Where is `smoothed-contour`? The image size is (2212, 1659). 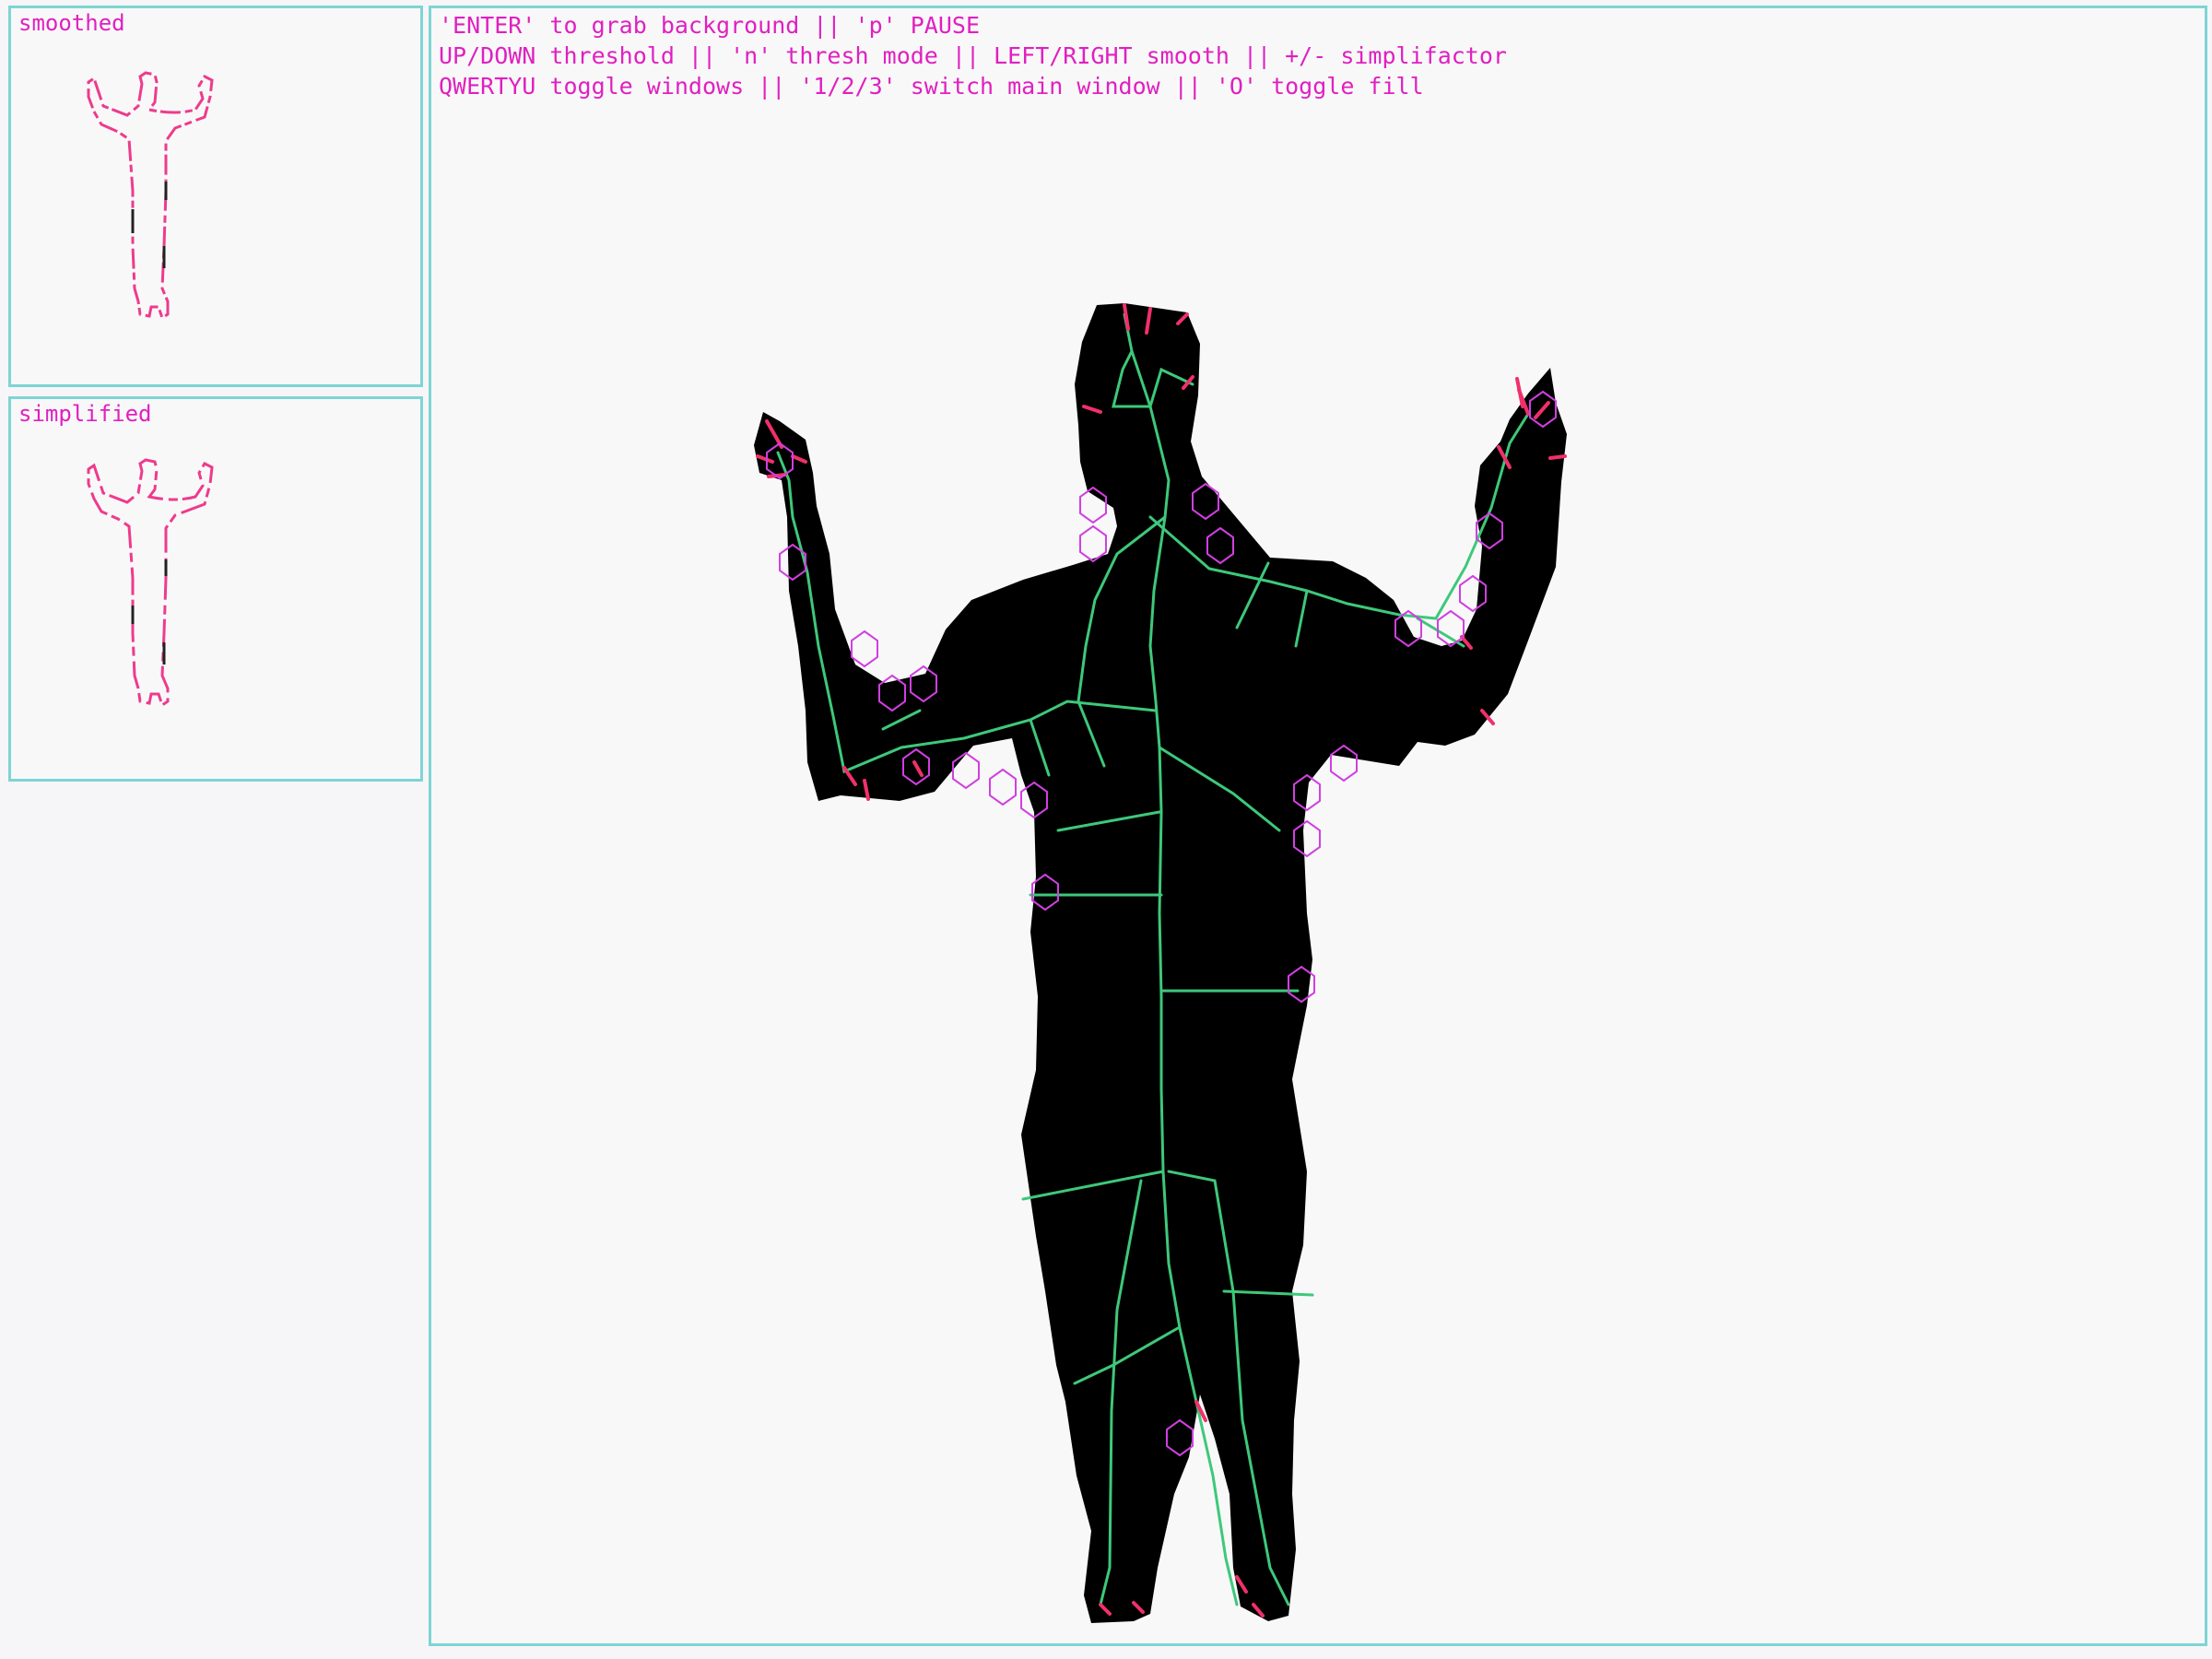 smoothed-contour is located at coordinates (150, 196).